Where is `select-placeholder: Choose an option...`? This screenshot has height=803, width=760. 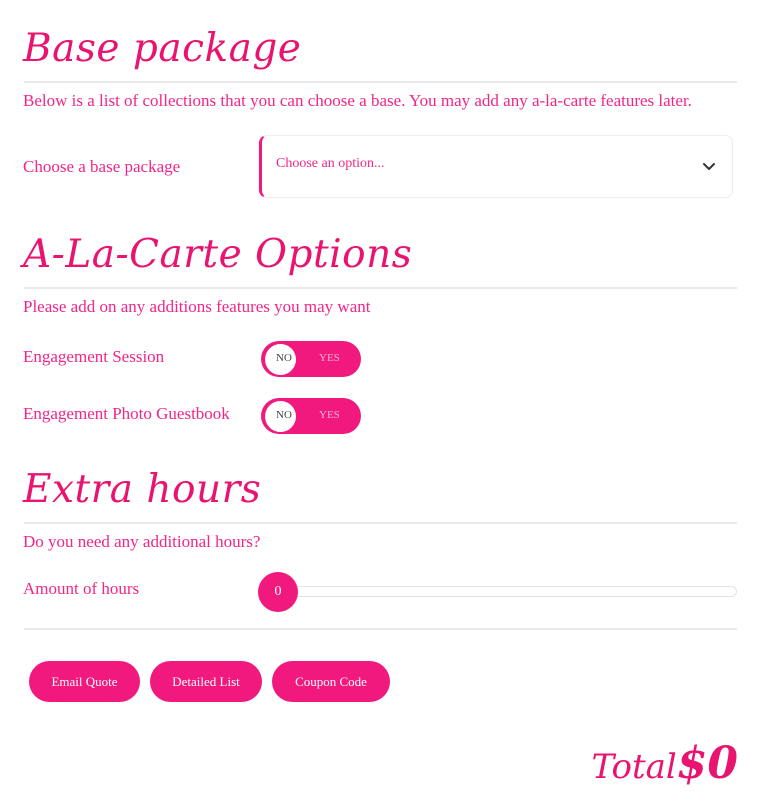
select-placeholder: Choose an option... is located at coordinates (330, 163).